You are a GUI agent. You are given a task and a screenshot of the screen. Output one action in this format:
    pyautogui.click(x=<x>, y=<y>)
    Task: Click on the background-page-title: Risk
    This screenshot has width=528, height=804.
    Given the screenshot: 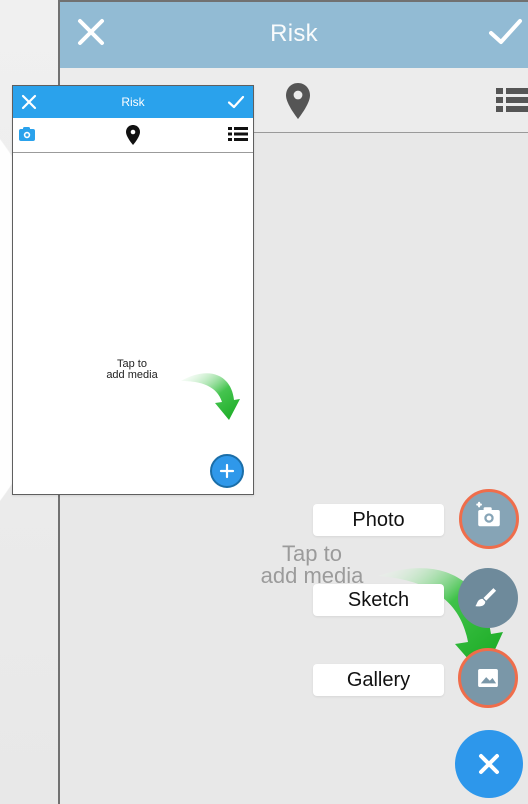 What is the action you would take?
    pyautogui.click(x=294, y=33)
    